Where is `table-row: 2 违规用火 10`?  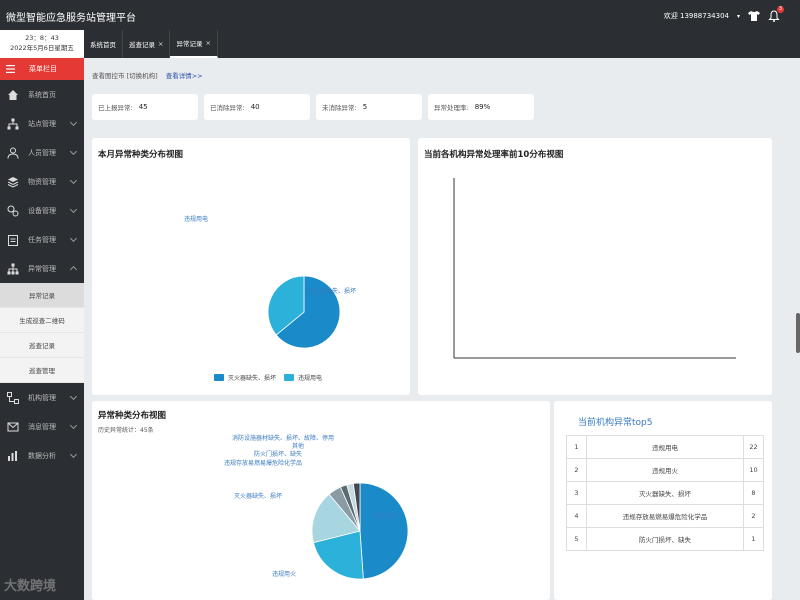
table-row: 2 违规用火 10 is located at coordinates (665, 470).